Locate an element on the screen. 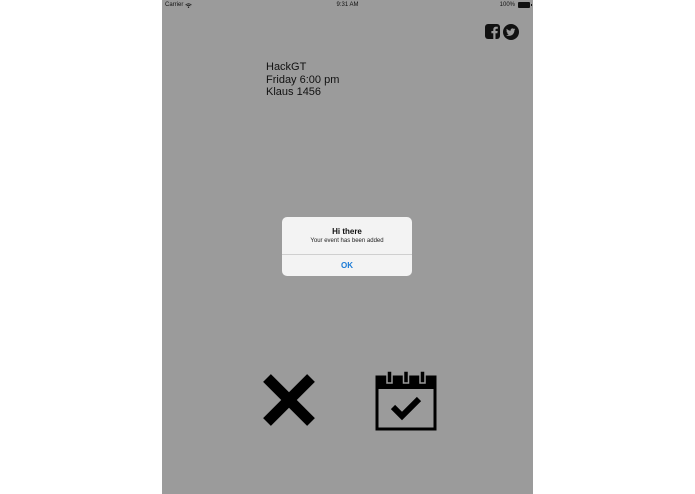 The width and height of the screenshot is (695, 494). alert-dialog: Hi there Your event has been added OK is located at coordinates (347, 246).